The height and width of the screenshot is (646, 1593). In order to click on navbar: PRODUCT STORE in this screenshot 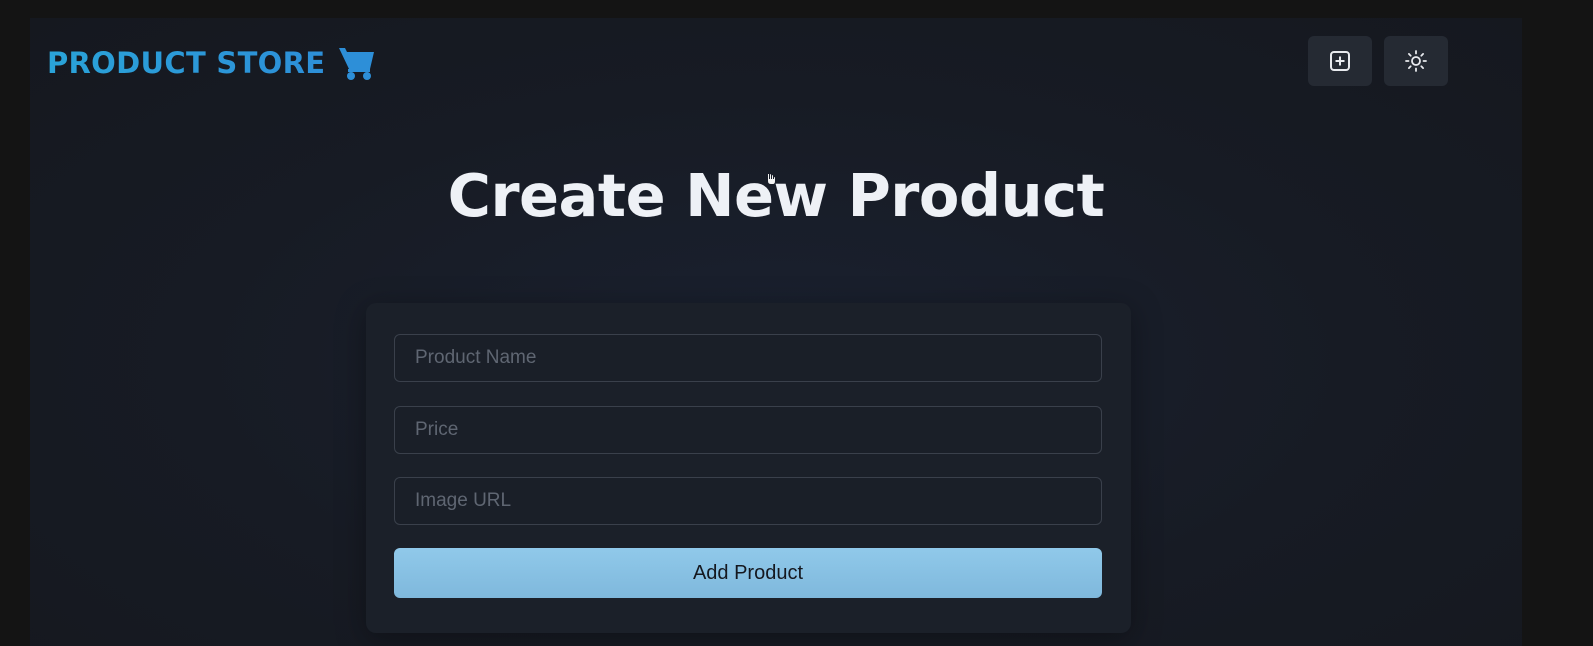, I will do `click(776, 63)`.